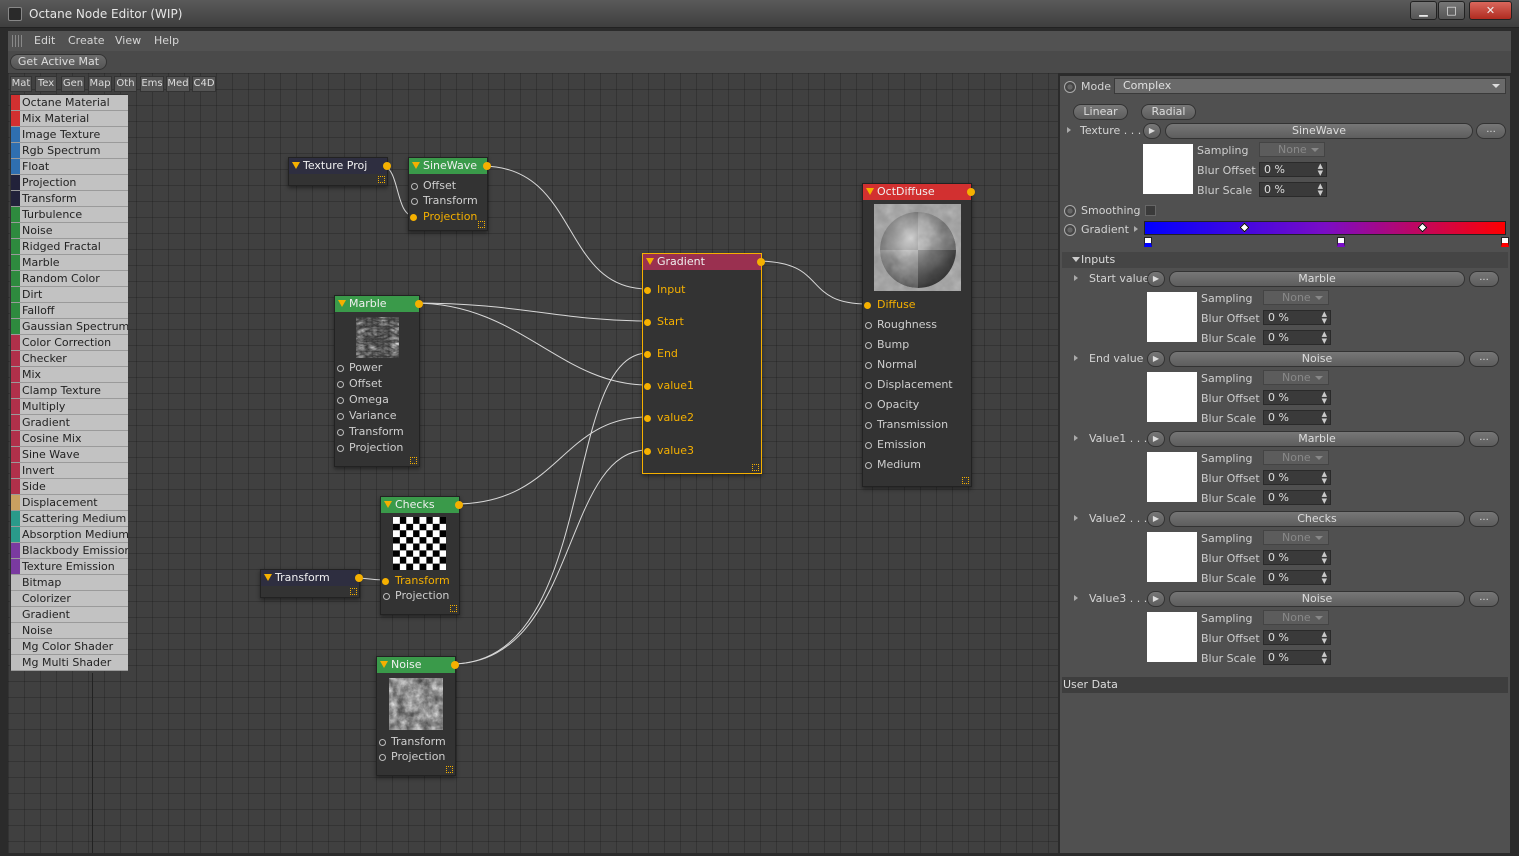 This screenshot has width=1519, height=856. What do you see at coordinates (1070, 211) in the screenshot?
I see `smoothing-radio` at bounding box center [1070, 211].